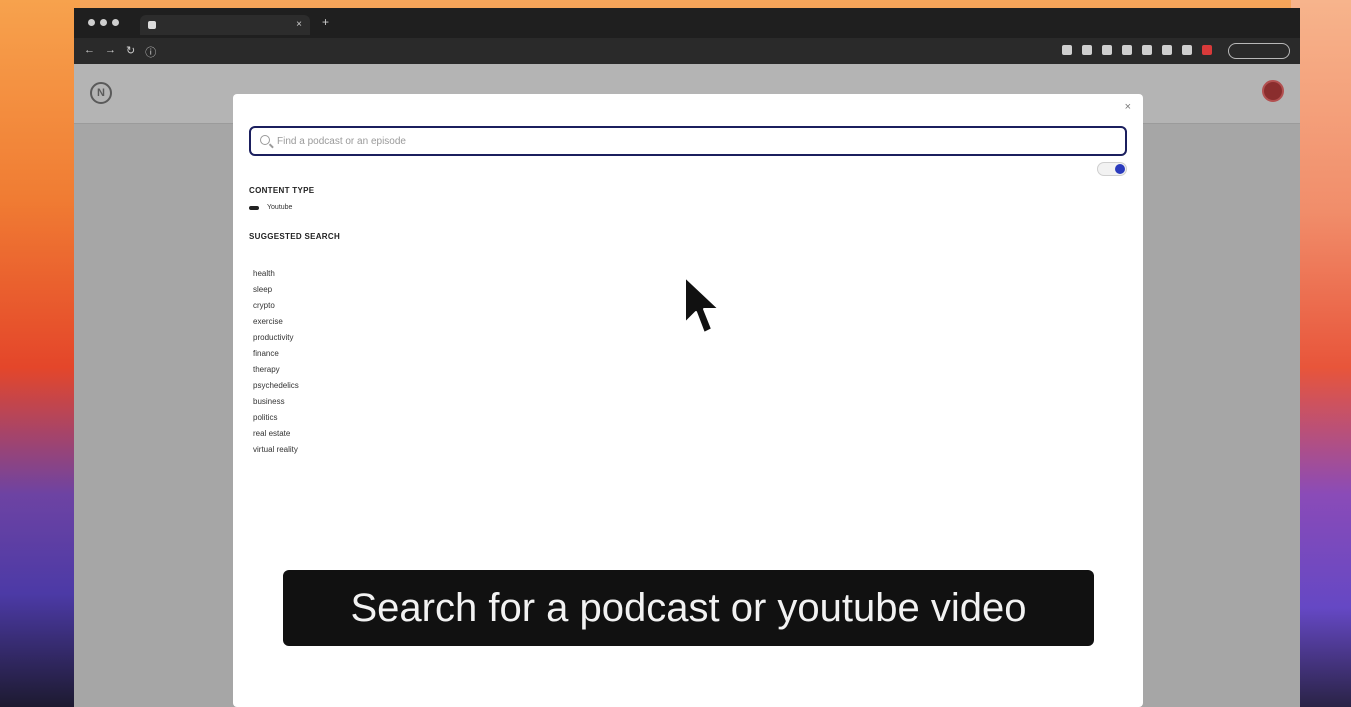 The width and height of the screenshot is (1351, 707). Describe the element at coordinates (1112, 169) in the screenshot. I see `library-toggle` at that location.